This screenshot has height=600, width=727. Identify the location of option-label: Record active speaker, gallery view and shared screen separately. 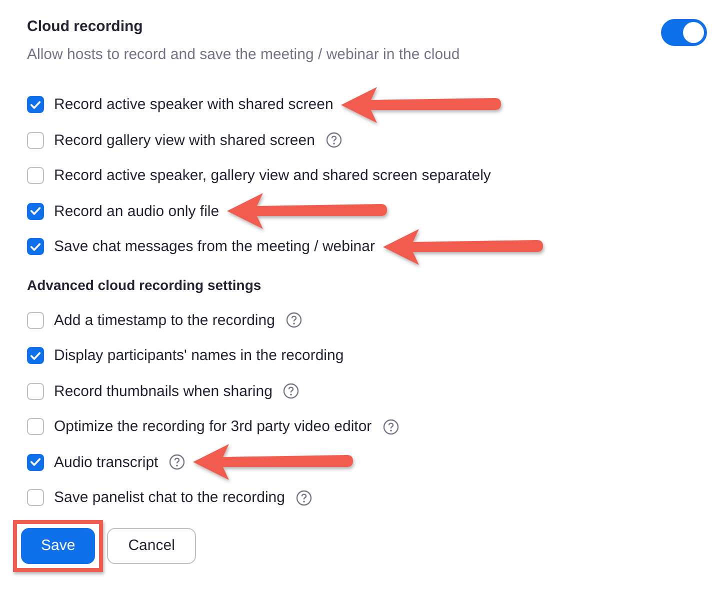
(272, 175).